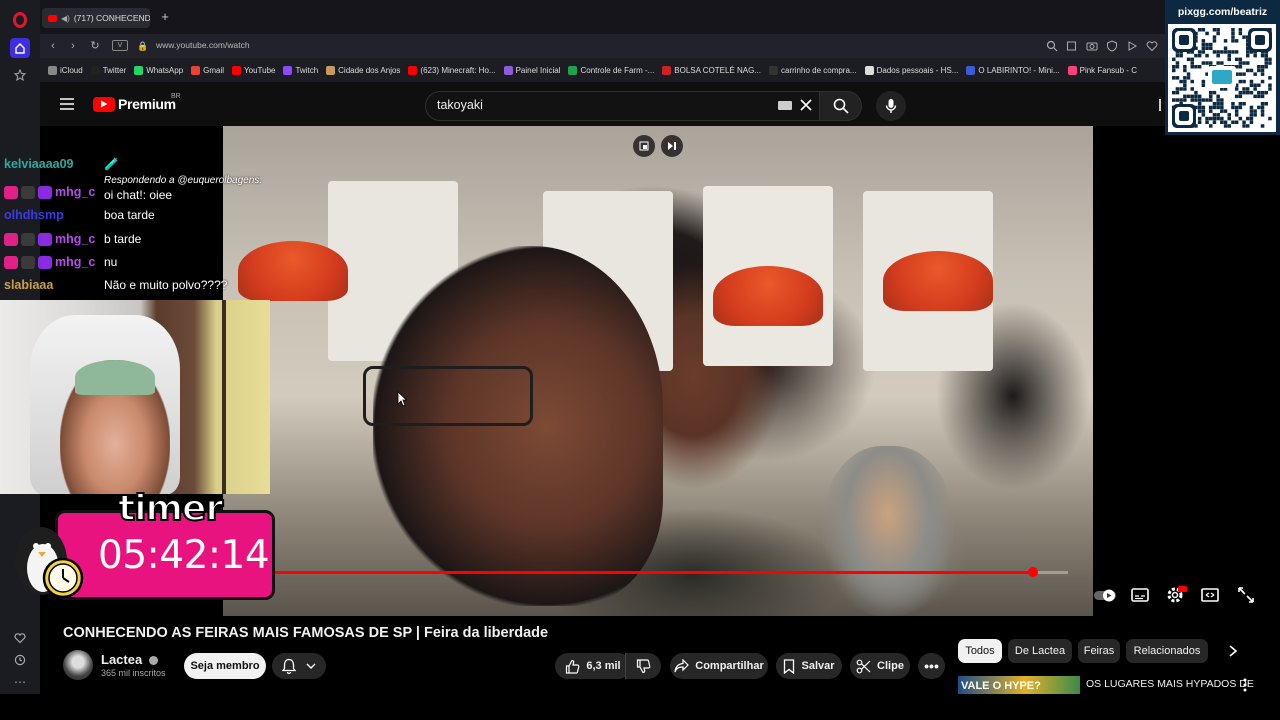 This screenshot has height=720, width=1280. I want to click on bookmark-item: iCloud, so click(65, 70).